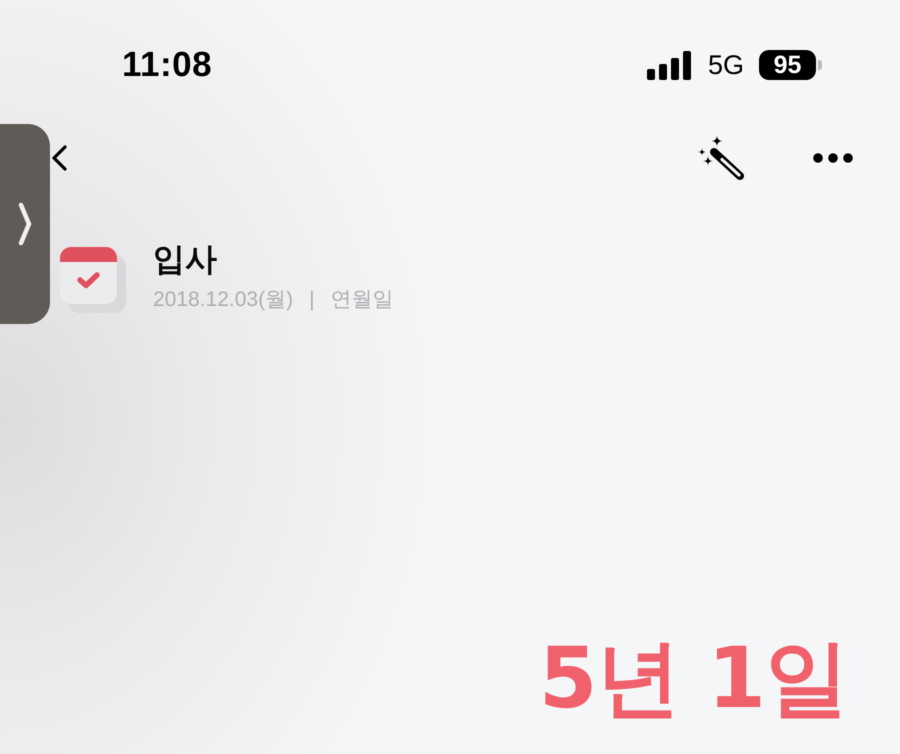 Image resolution: width=900 pixels, height=754 pixels. What do you see at coordinates (362, 300) in the screenshot?
I see `date-format-label: 연월일` at bounding box center [362, 300].